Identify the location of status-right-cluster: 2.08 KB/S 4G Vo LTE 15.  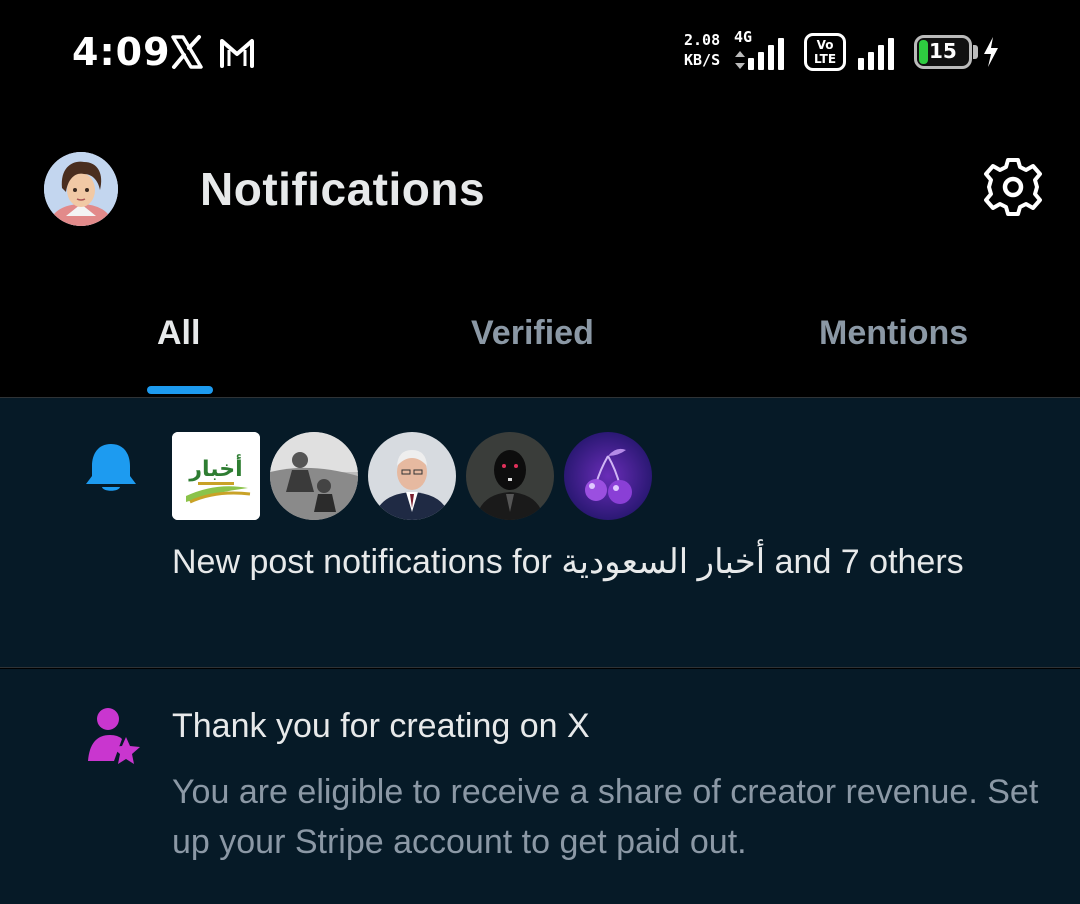
(845, 53).